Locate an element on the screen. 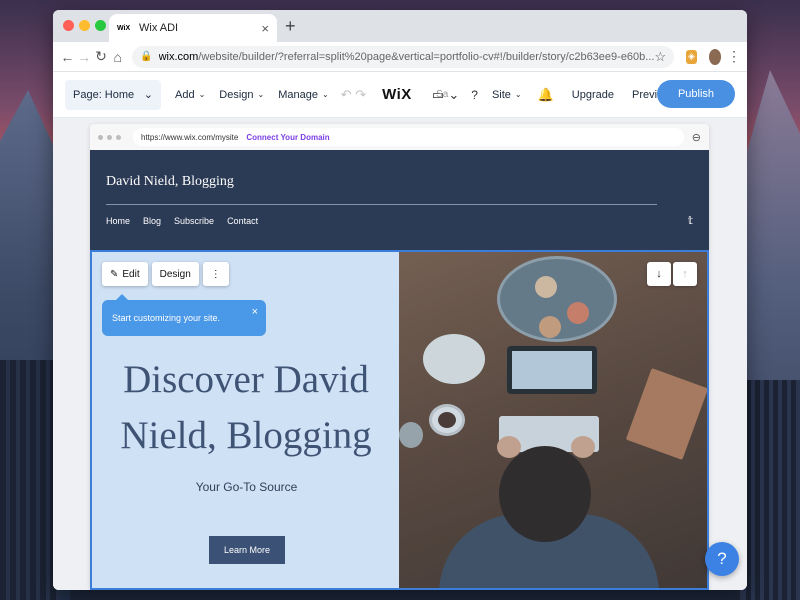 This screenshot has width=800, height=600. device-switch: ▭ Sa ⌄ is located at coordinates (445, 95).